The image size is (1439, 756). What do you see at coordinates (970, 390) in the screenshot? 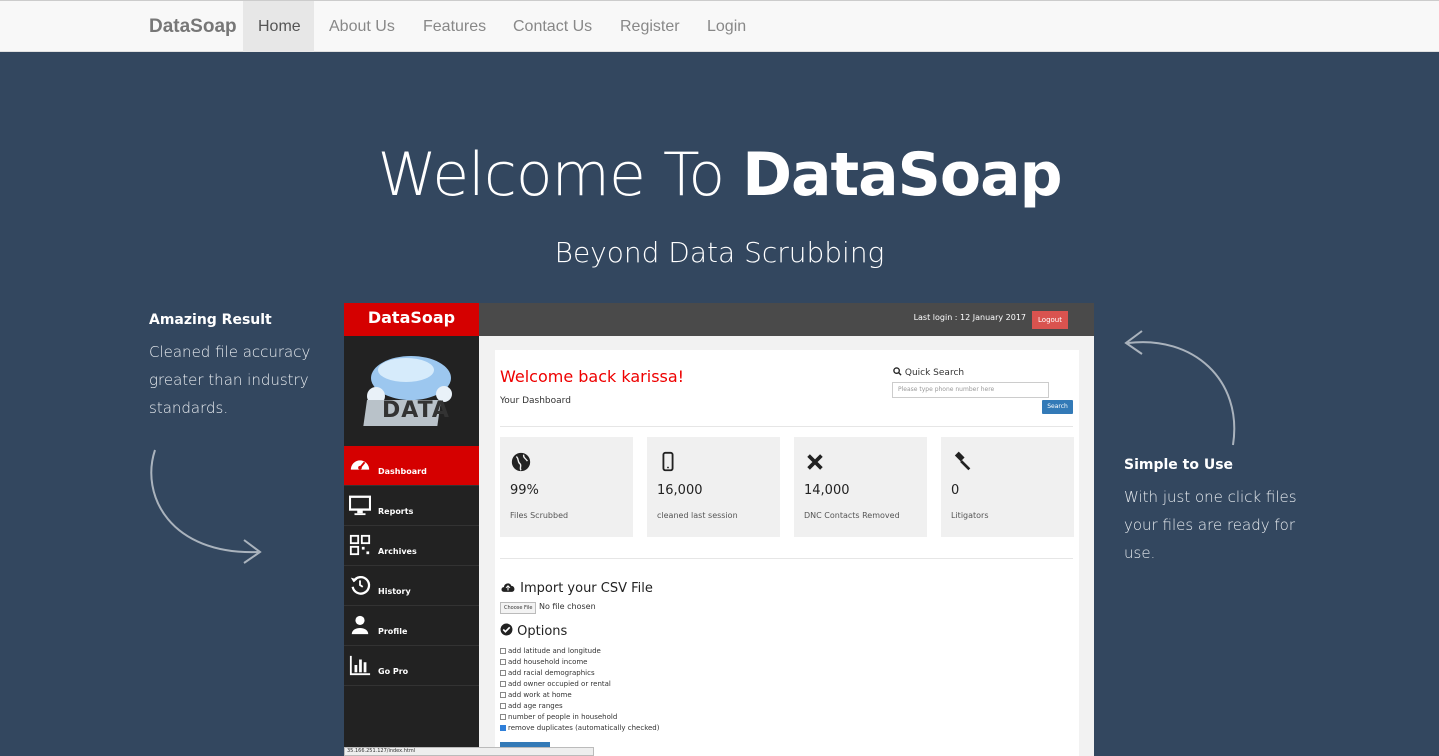
I see `phone-search-input: Please type phone number here` at bounding box center [970, 390].